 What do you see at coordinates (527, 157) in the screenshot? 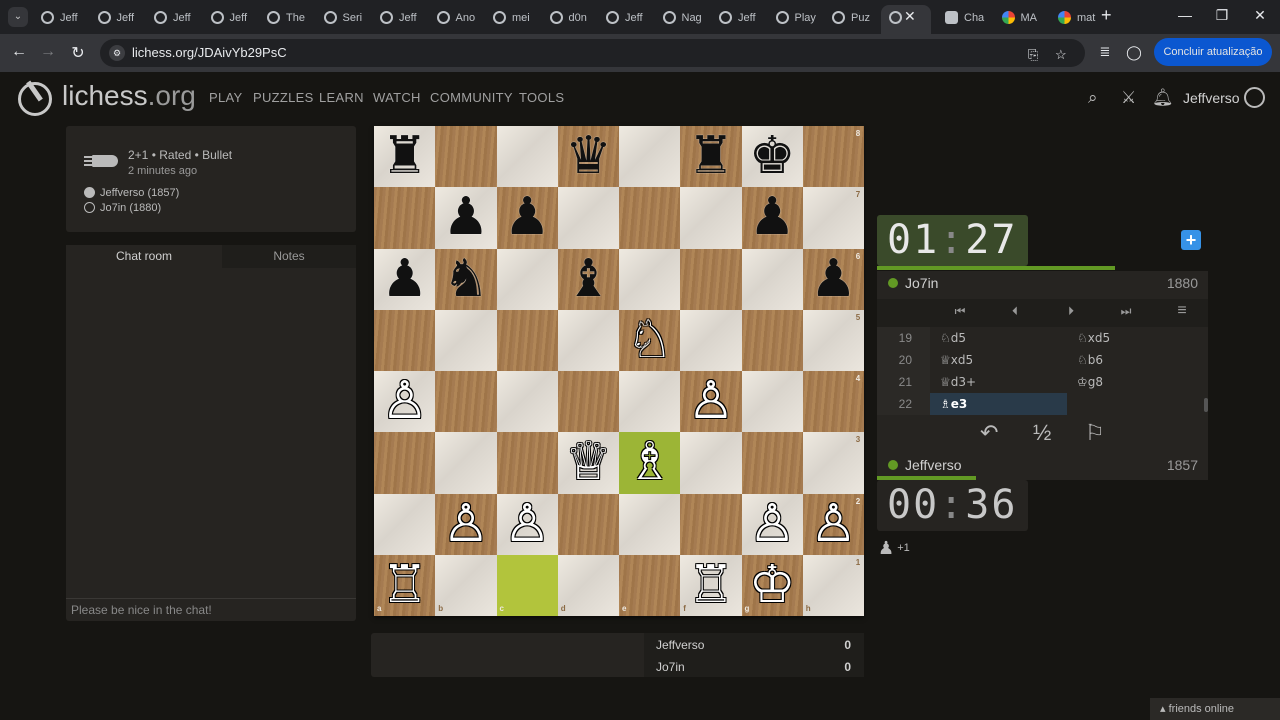
I see `square-c8` at bounding box center [527, 157].